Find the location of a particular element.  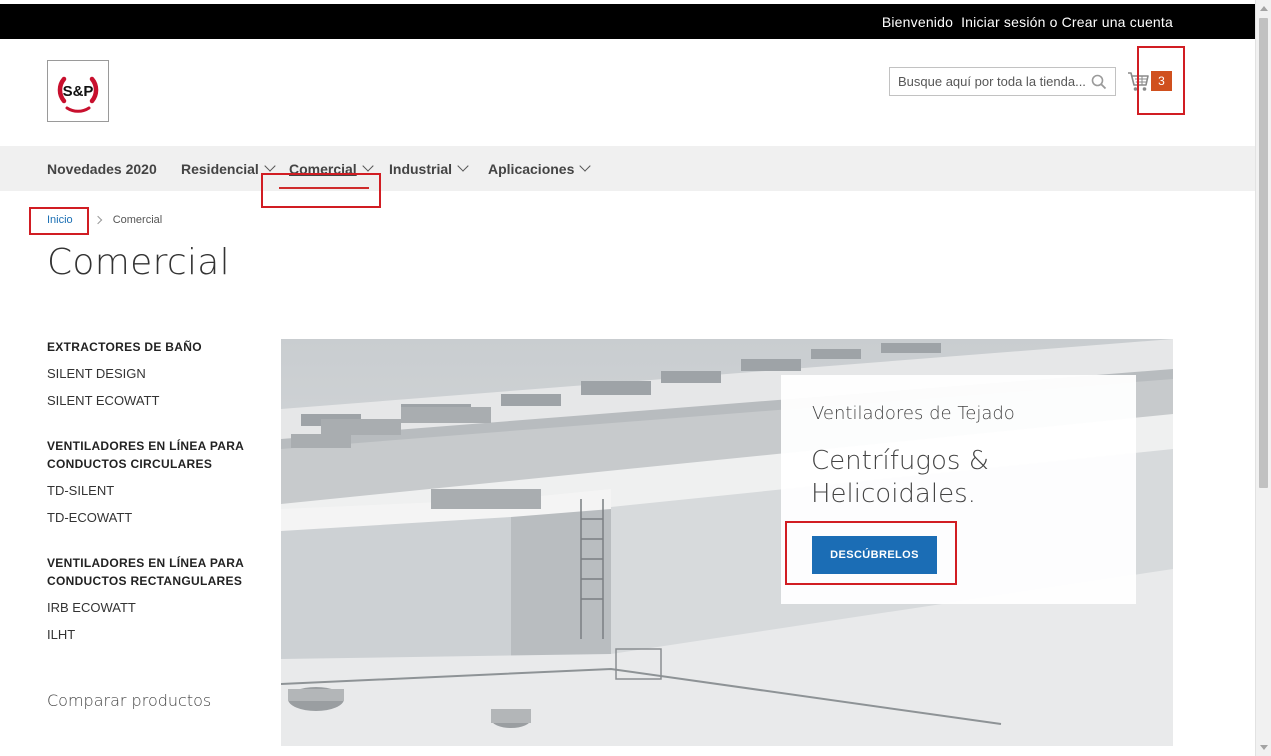

sidebar-item: IRB ECOWATT is located at coordinates (157, 608).